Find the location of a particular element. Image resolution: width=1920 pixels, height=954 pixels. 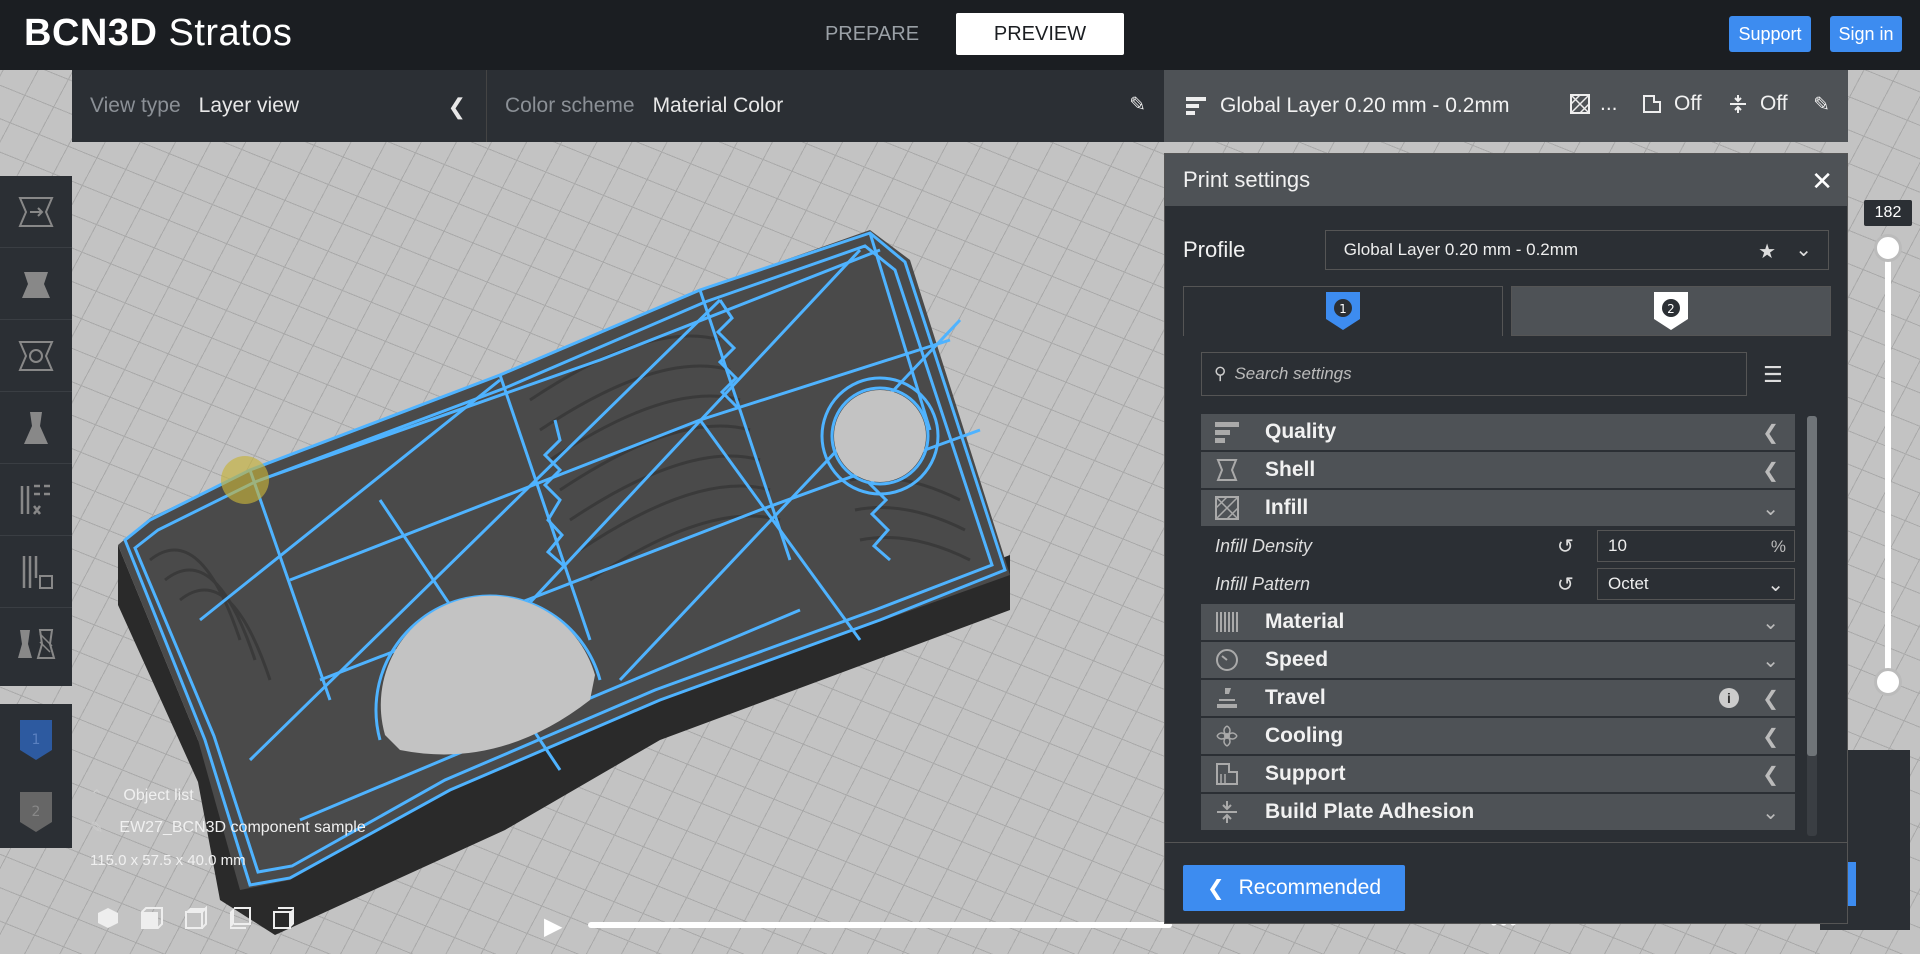

speed-icon is located at coordinates (1227, 660).